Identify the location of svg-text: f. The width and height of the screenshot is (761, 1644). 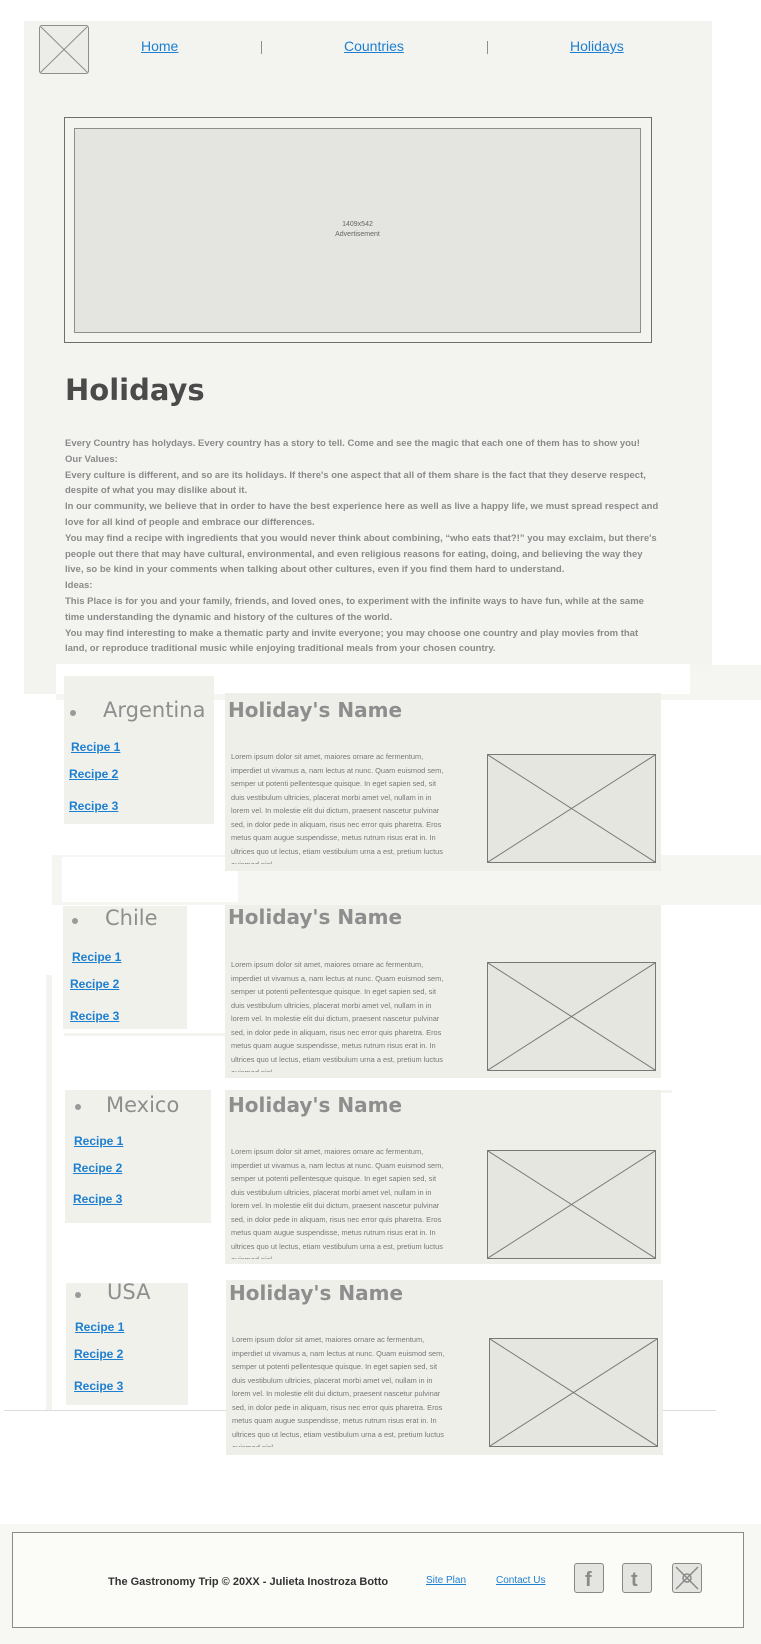
(588, 1580).